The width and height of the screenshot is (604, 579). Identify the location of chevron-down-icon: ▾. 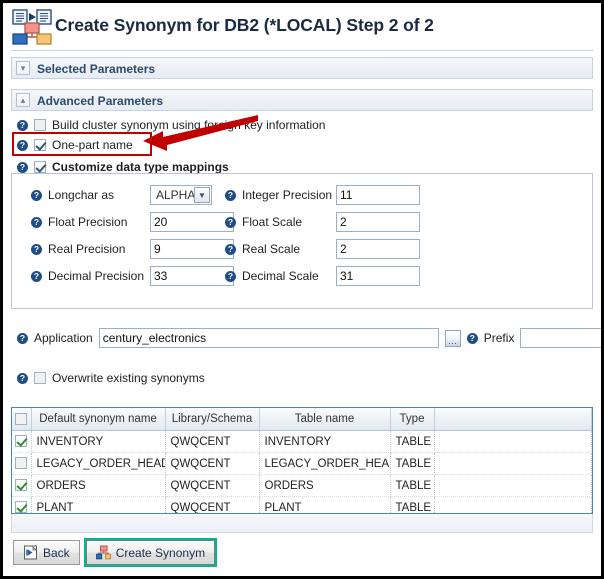
(23, 68).